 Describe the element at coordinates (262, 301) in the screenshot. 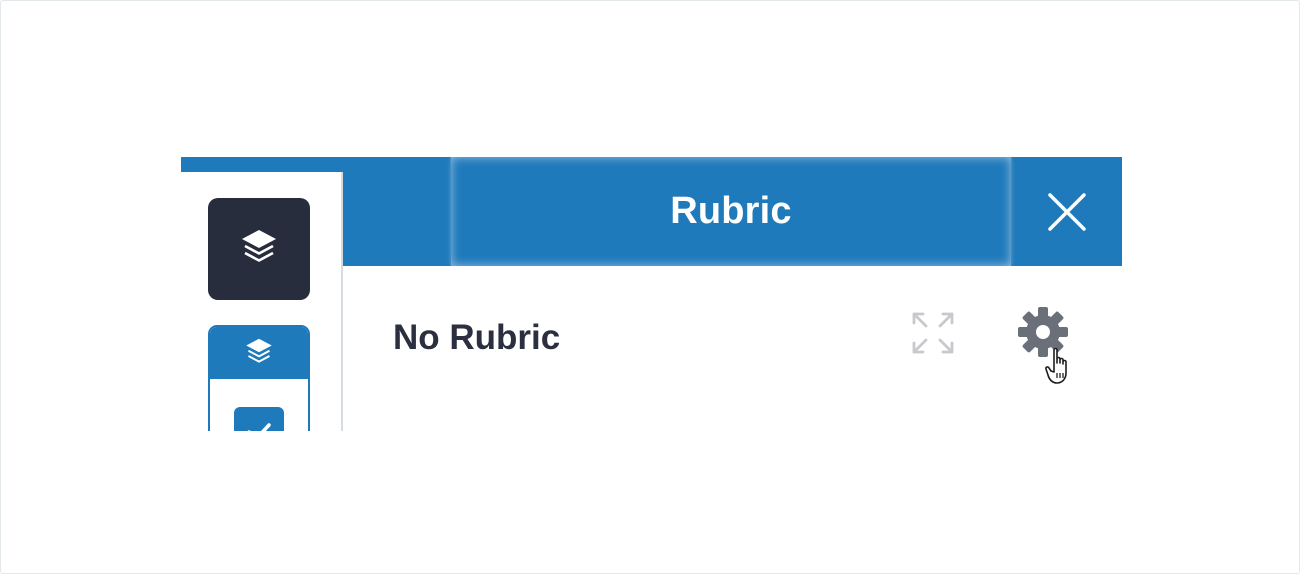

I see `tool-sidebar` at that location.